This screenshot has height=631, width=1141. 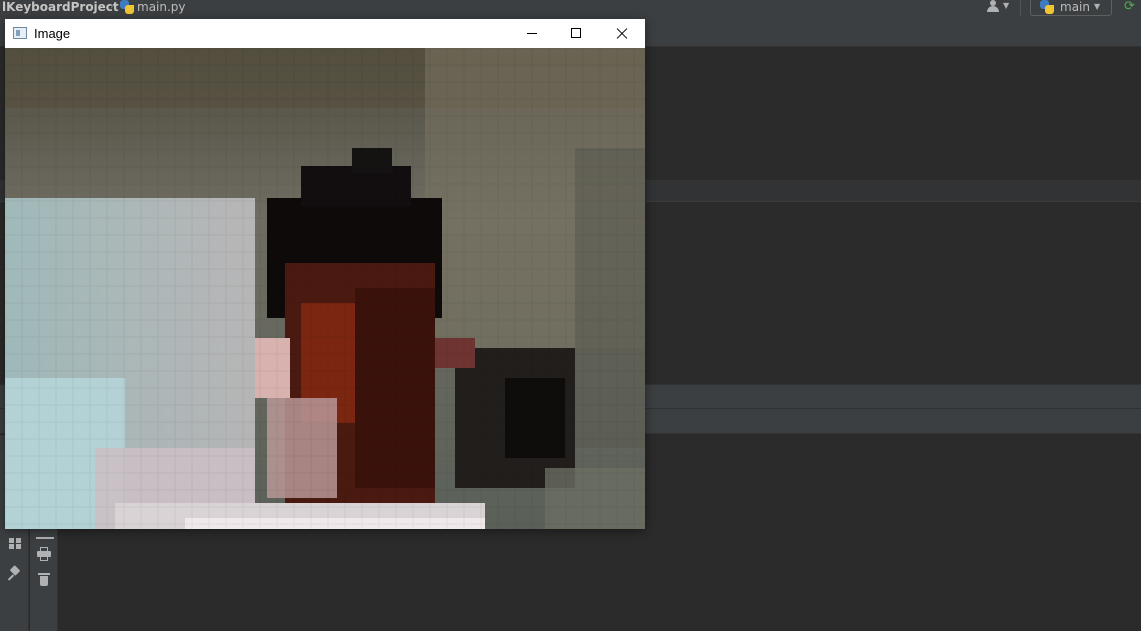 I want to click on trash-icon, so click(x=44, y=579).